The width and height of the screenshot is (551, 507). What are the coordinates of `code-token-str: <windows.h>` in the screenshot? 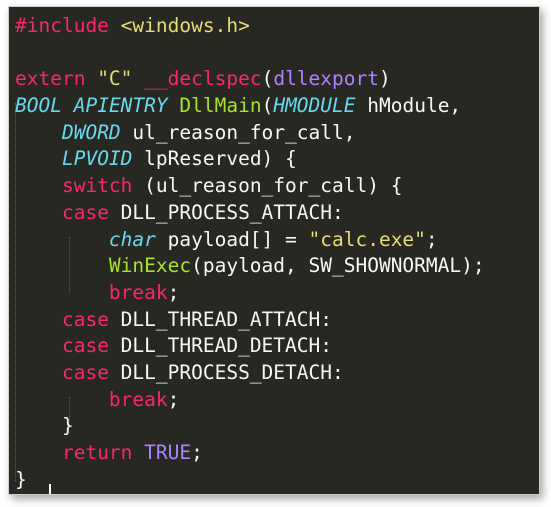 It's located at (185, 25).